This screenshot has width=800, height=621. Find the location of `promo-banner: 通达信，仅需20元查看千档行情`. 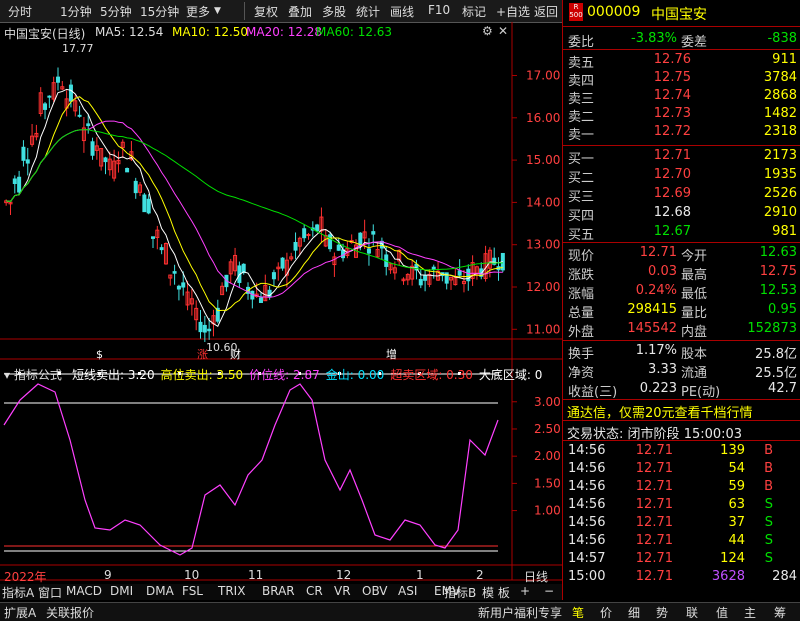

promo-banner: 通达信，仅需20元查看千档行情 is located at coordinates (660, 411).